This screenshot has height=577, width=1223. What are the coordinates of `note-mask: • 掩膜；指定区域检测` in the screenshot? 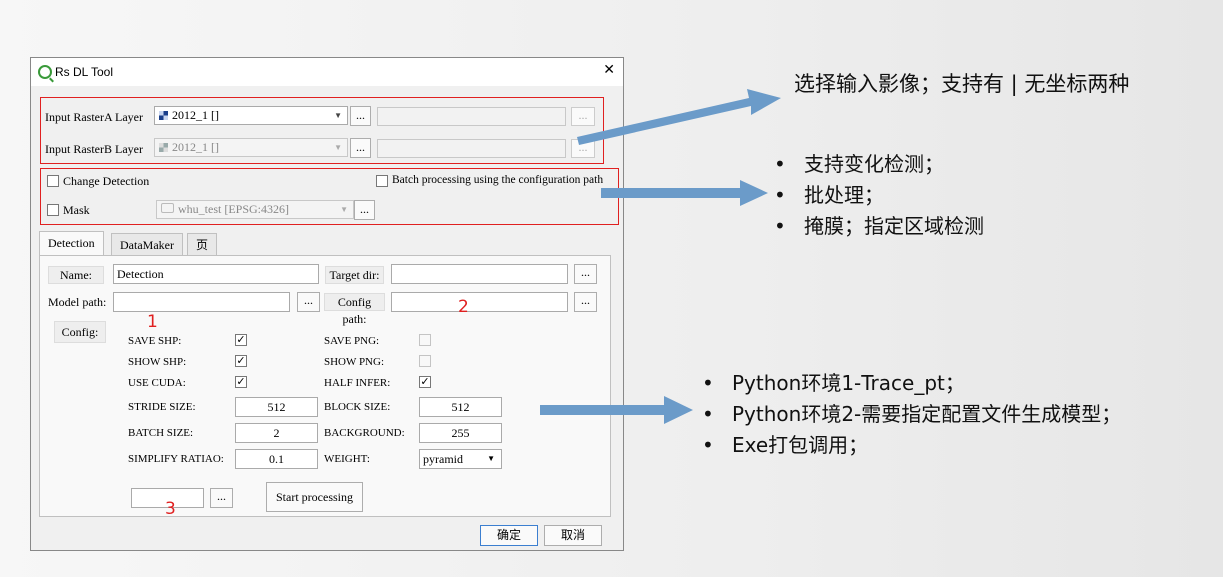 It's located at (879, 226).